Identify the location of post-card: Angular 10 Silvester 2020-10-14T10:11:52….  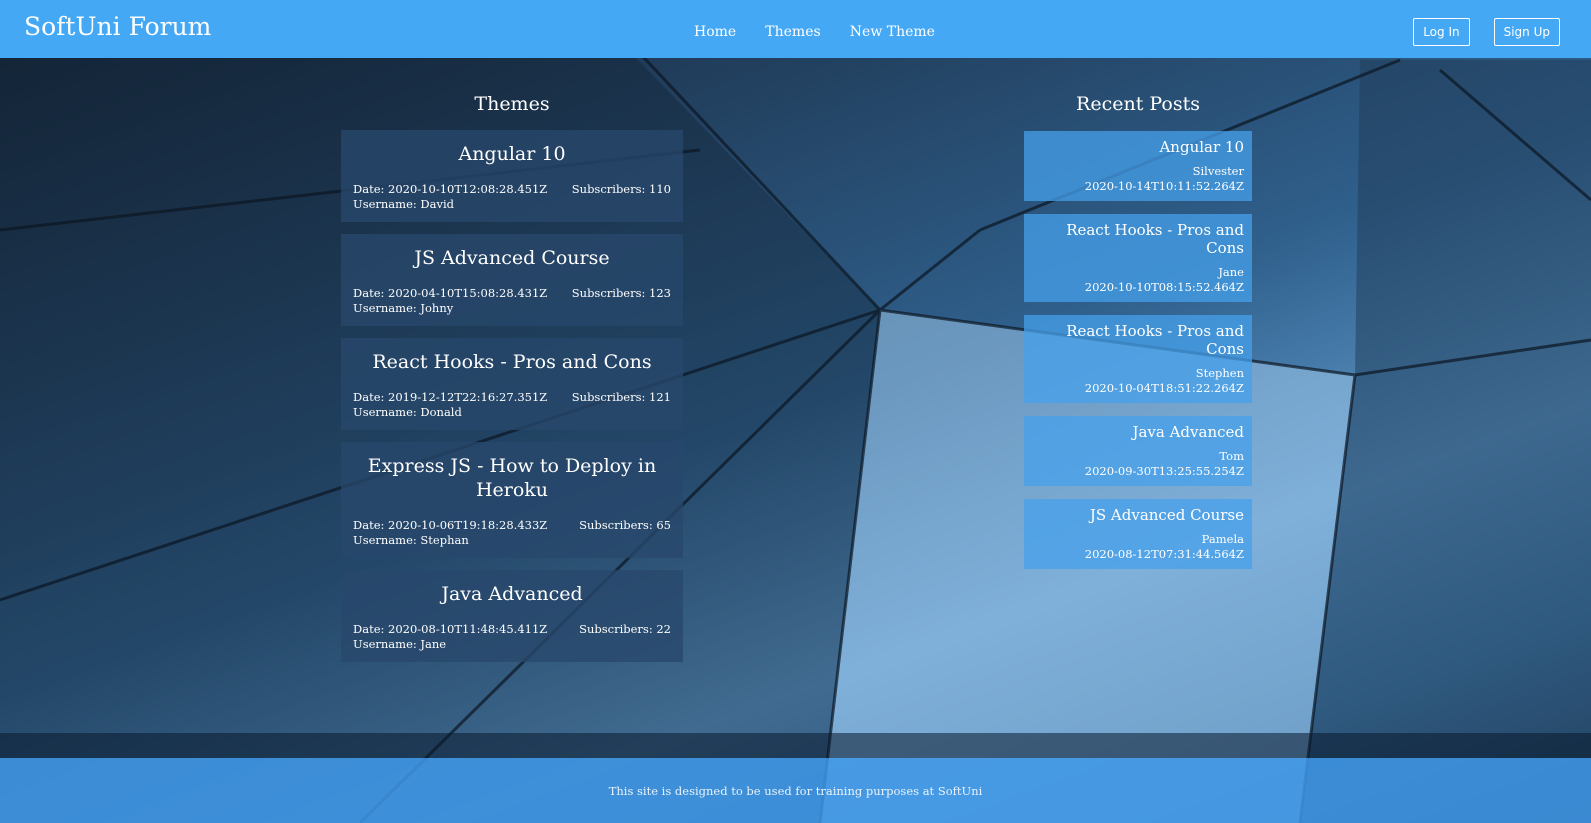
(1138, 166).